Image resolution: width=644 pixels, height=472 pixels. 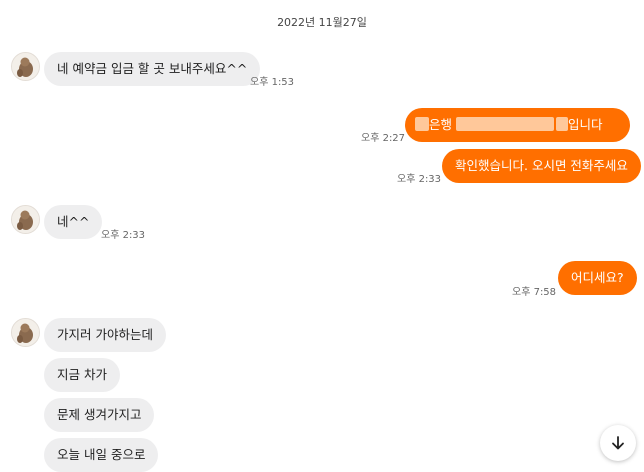 I want to click on message-bubble-outgoing: 어디세요?, so click(x=597, y=278).